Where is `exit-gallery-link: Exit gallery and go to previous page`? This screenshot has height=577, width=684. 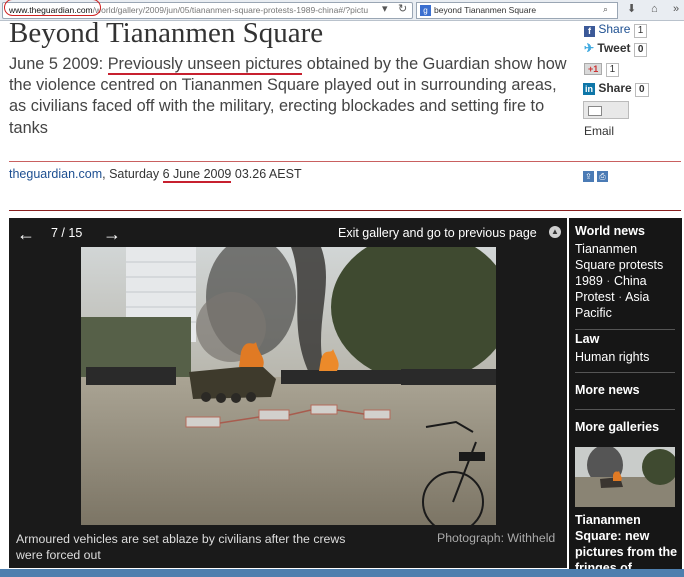 exit-gallery-link: Exit gallery and go to previous page is located at coordinates (437, 233).